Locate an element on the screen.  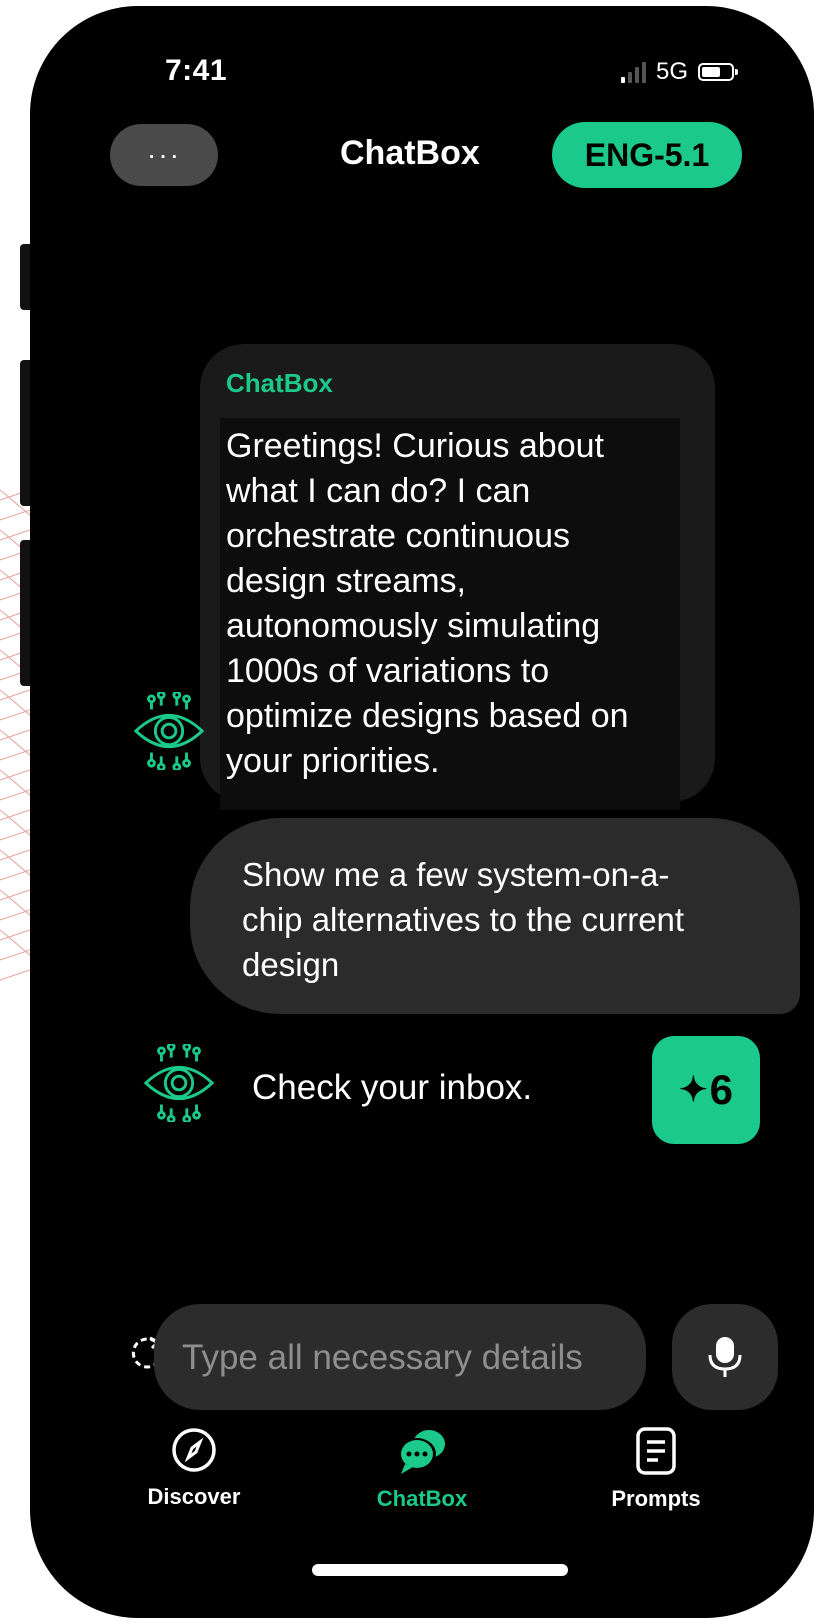
bottom-tab-bar: Discover ChatBox Prompts is located at coordinates (422, 1486).